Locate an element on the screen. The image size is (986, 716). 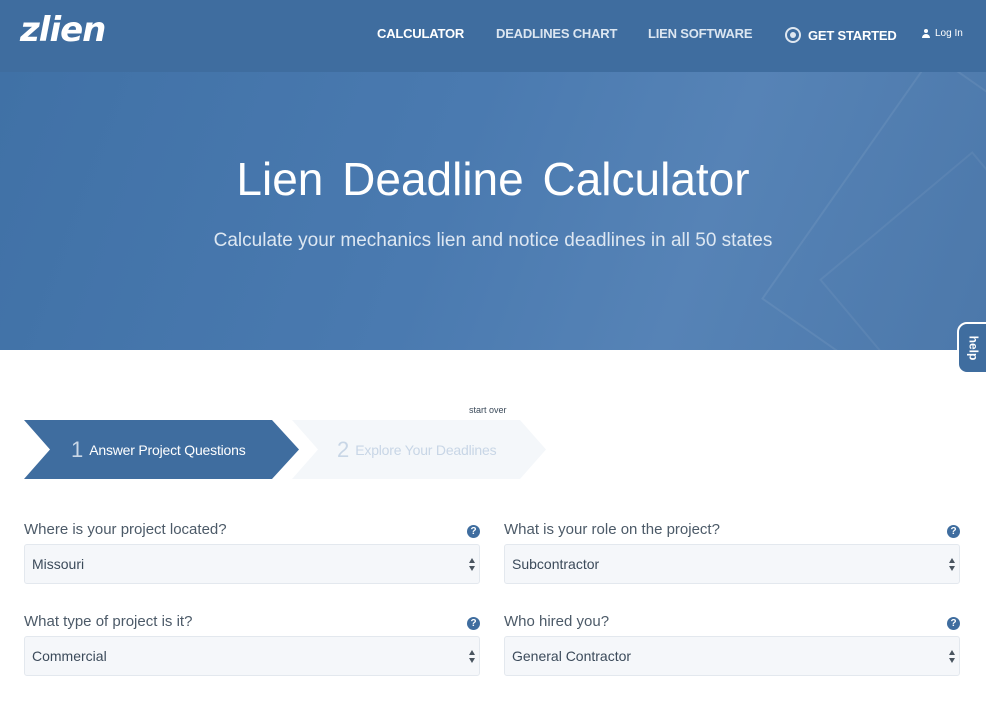
login-link: Log In is located at coordinates (942, 33).